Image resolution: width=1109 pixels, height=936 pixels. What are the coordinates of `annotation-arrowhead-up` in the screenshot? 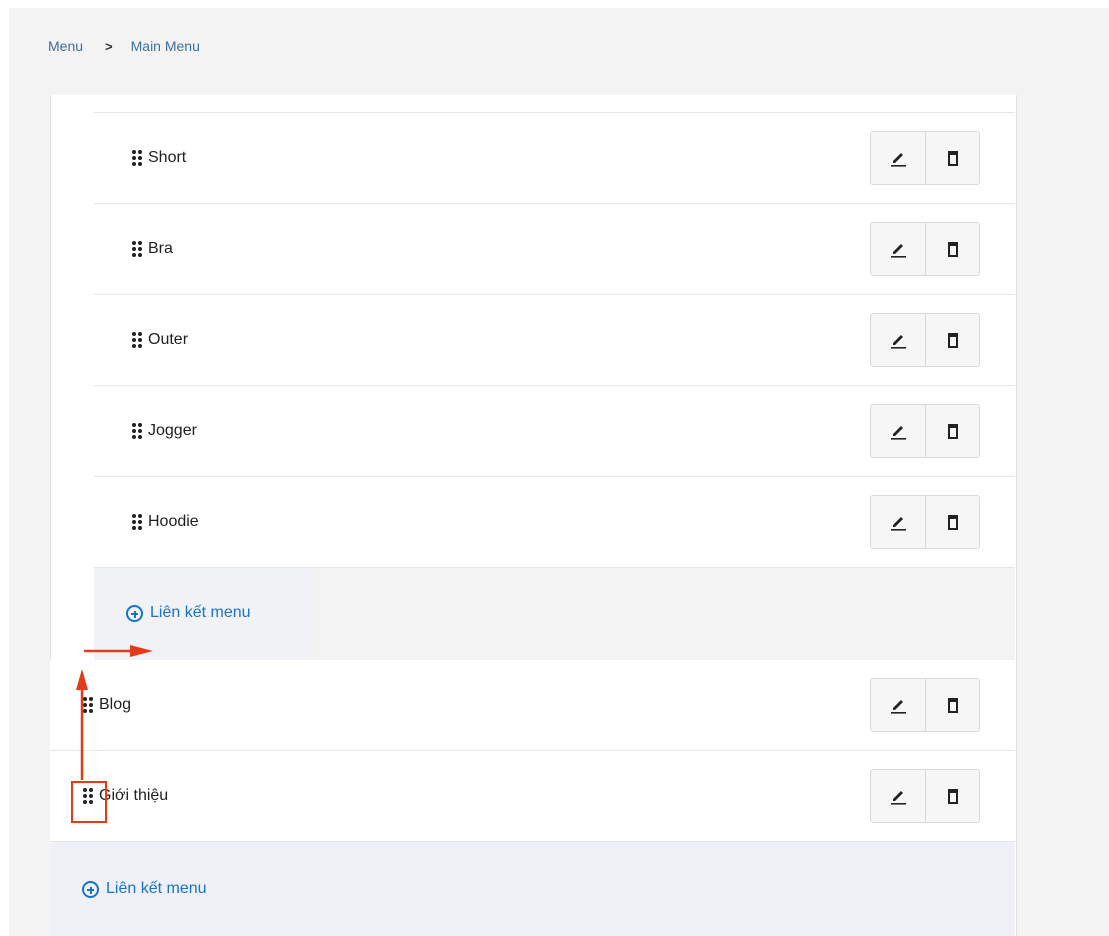 It's located at (82, 679).